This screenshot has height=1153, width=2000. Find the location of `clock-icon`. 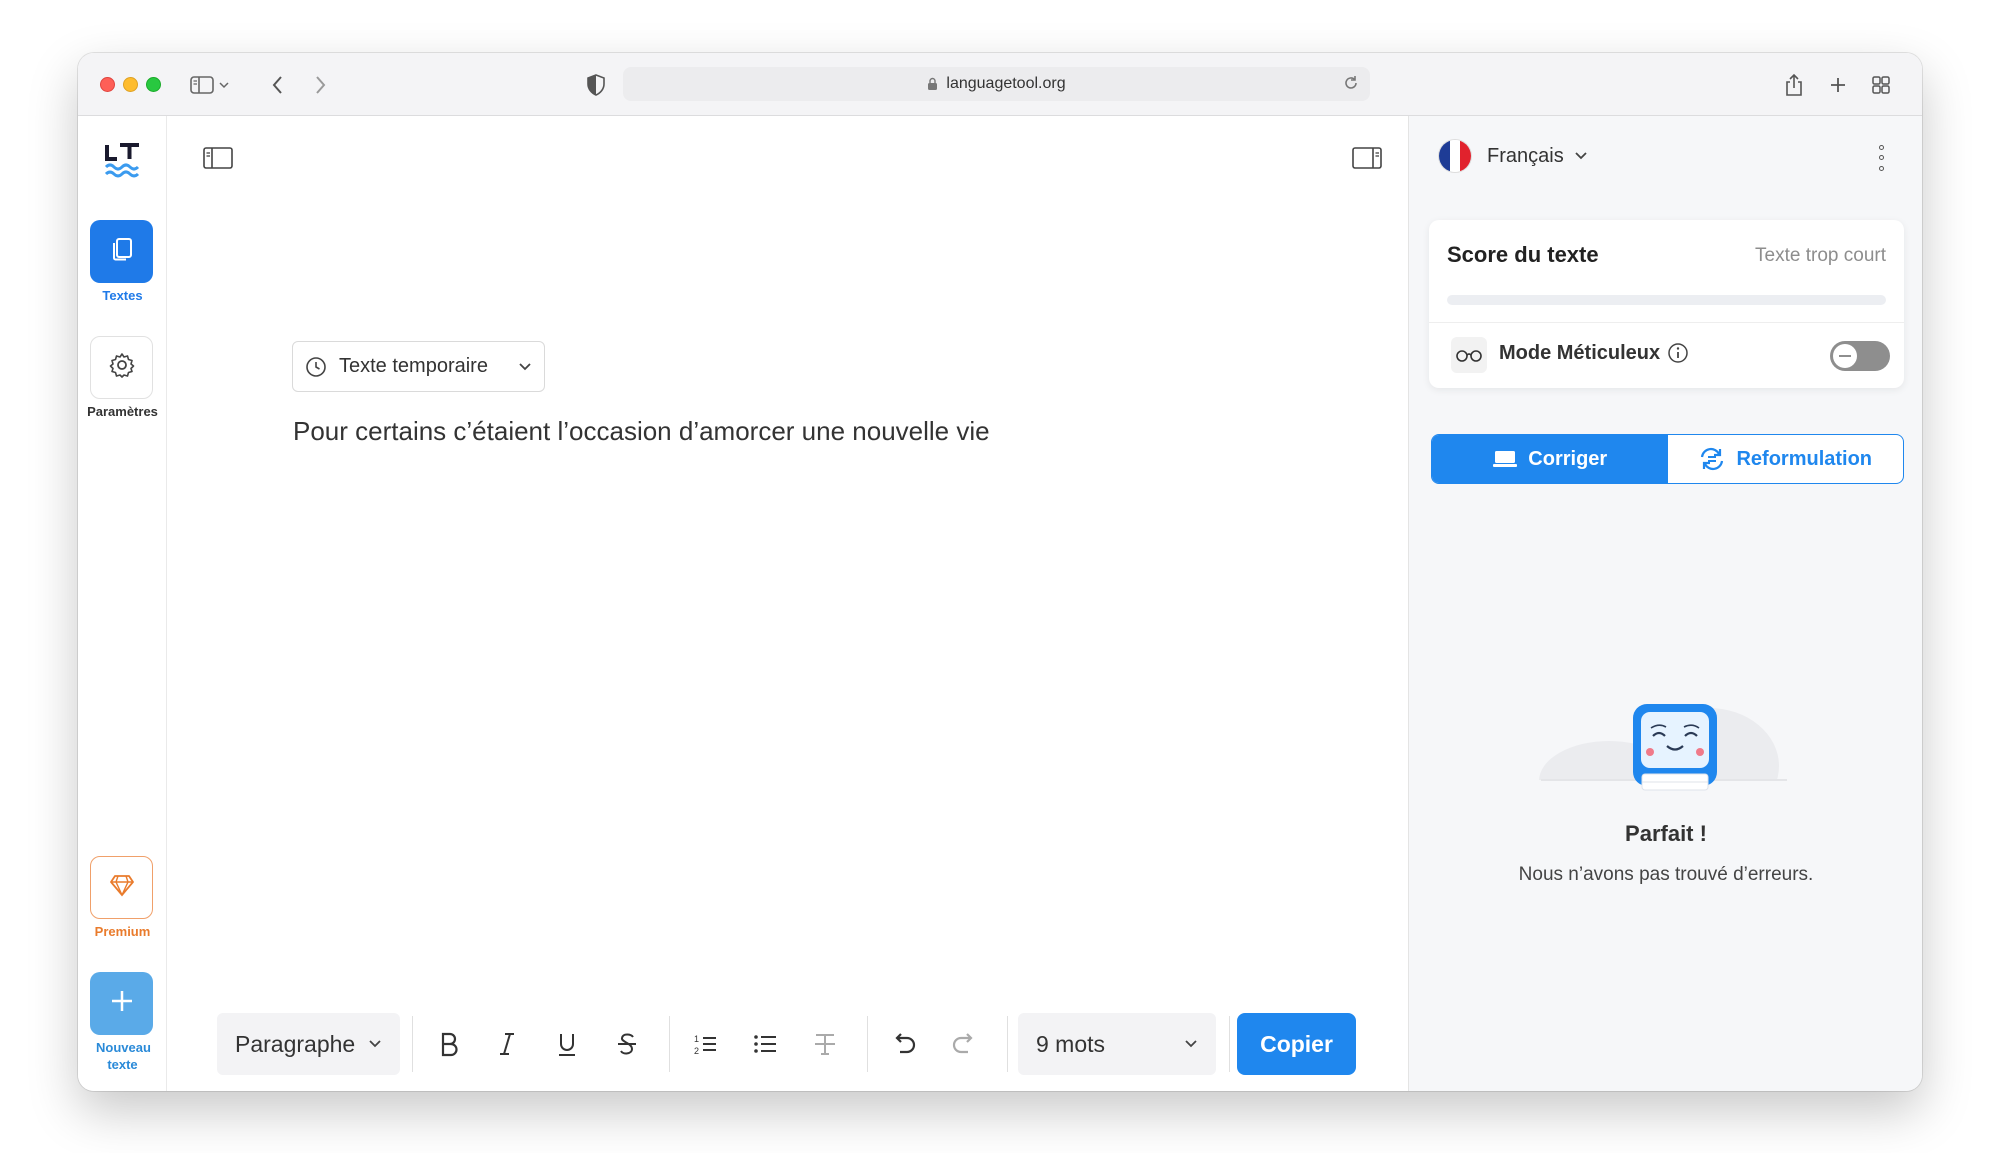

clock-icon is located at coordinates (316, 367).